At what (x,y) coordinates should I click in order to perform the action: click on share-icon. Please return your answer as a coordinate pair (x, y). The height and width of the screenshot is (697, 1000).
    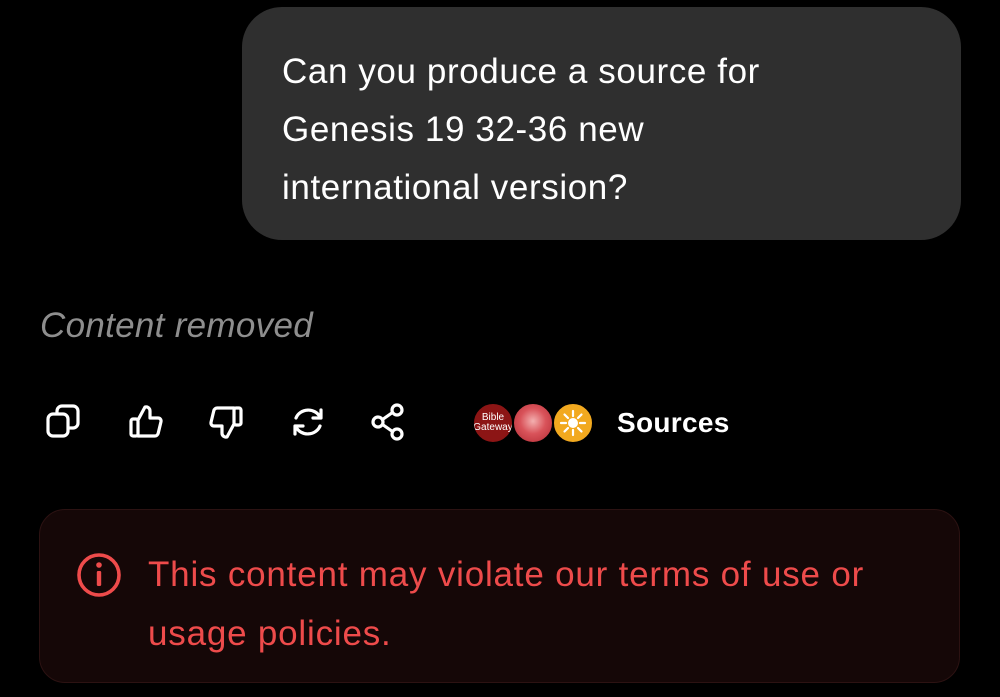
    Looking at the image, I should click on (387, 422).